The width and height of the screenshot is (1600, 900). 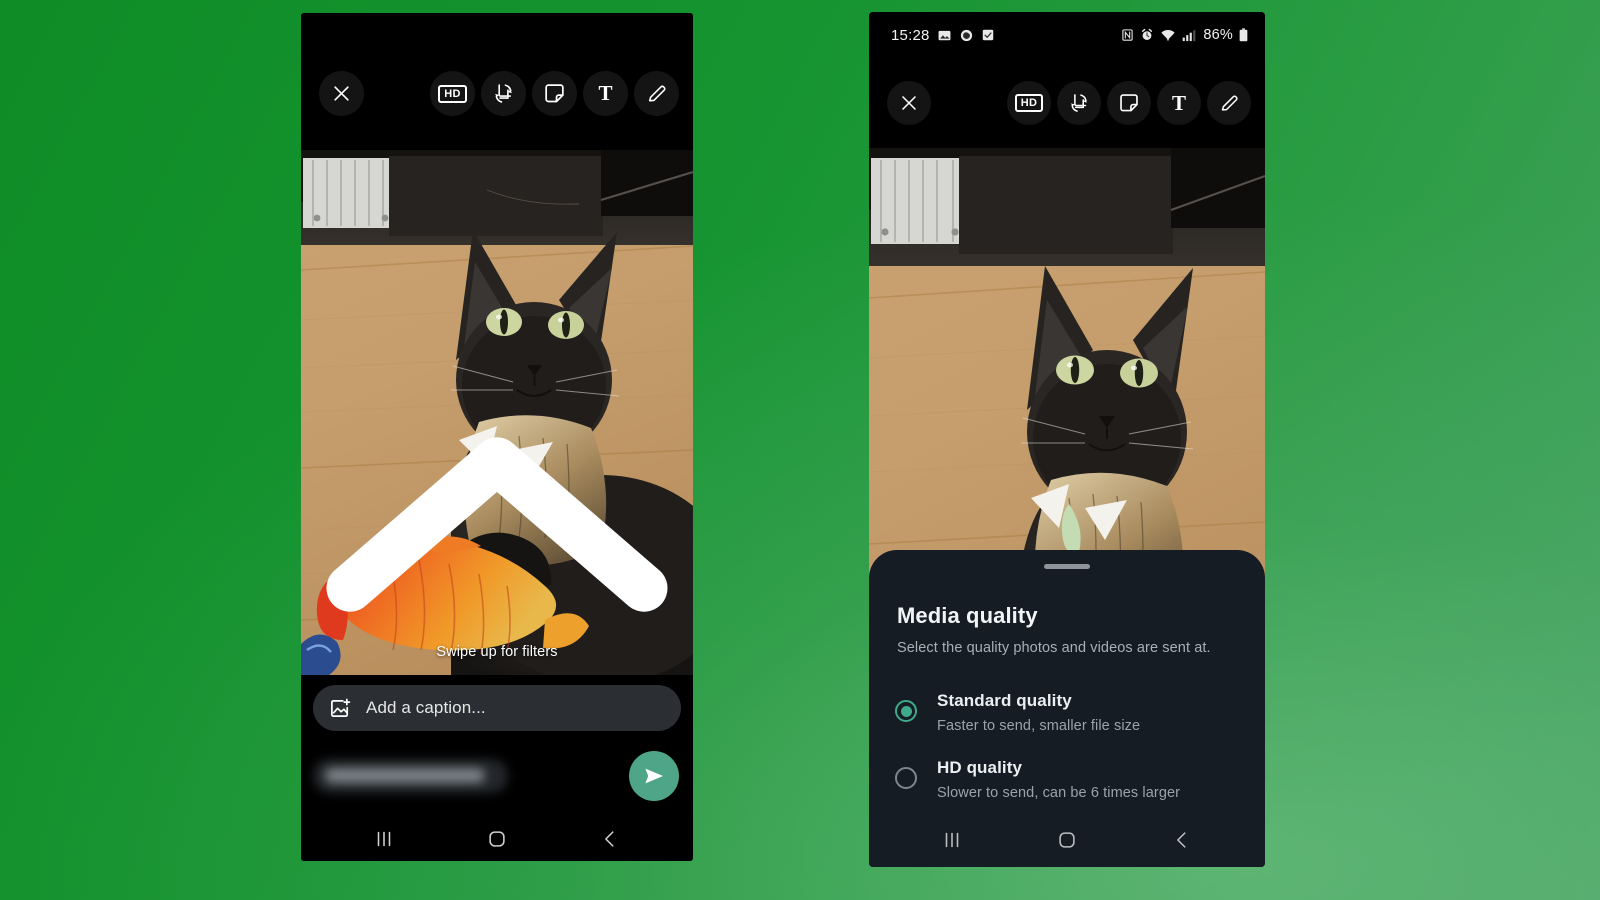 I want to click on signal-icon, so click(x=1189, y=35).